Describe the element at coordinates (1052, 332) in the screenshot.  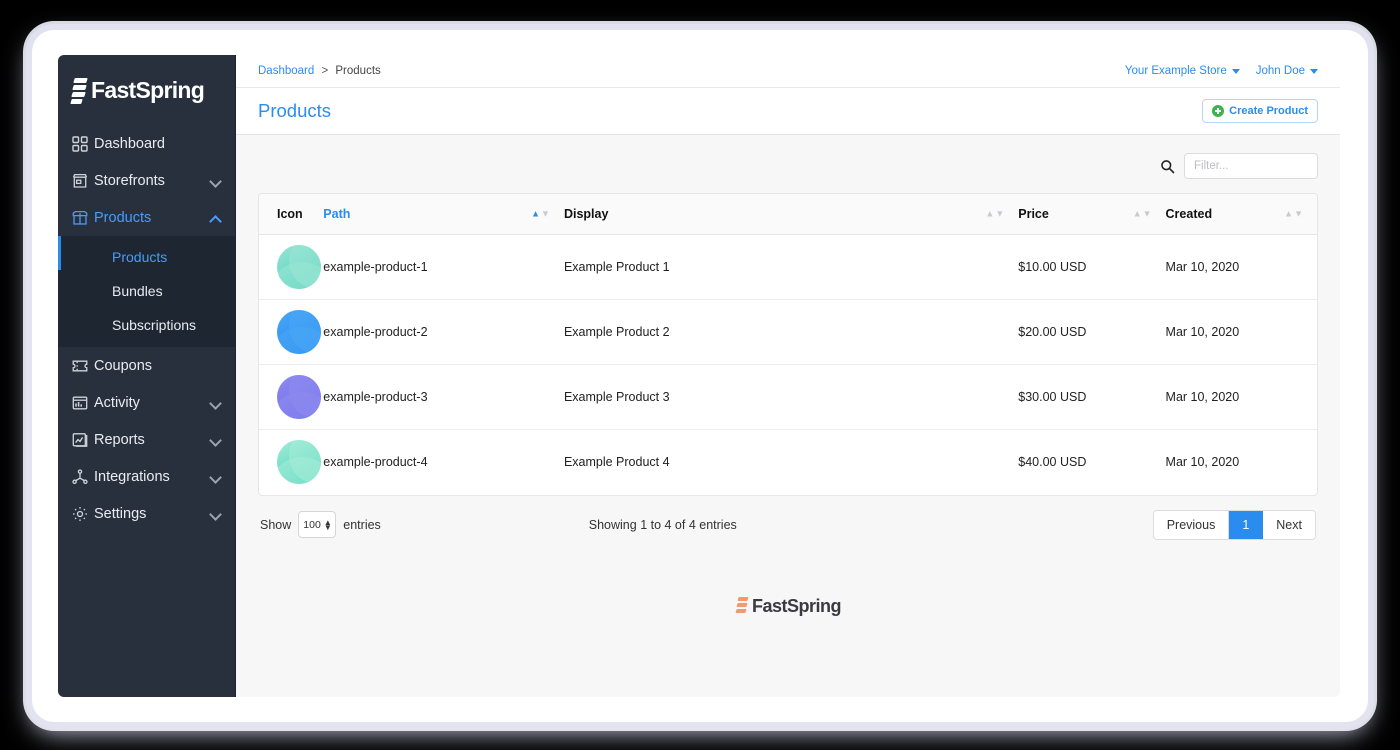
I see `product-price: $20.00 USD` at that location.